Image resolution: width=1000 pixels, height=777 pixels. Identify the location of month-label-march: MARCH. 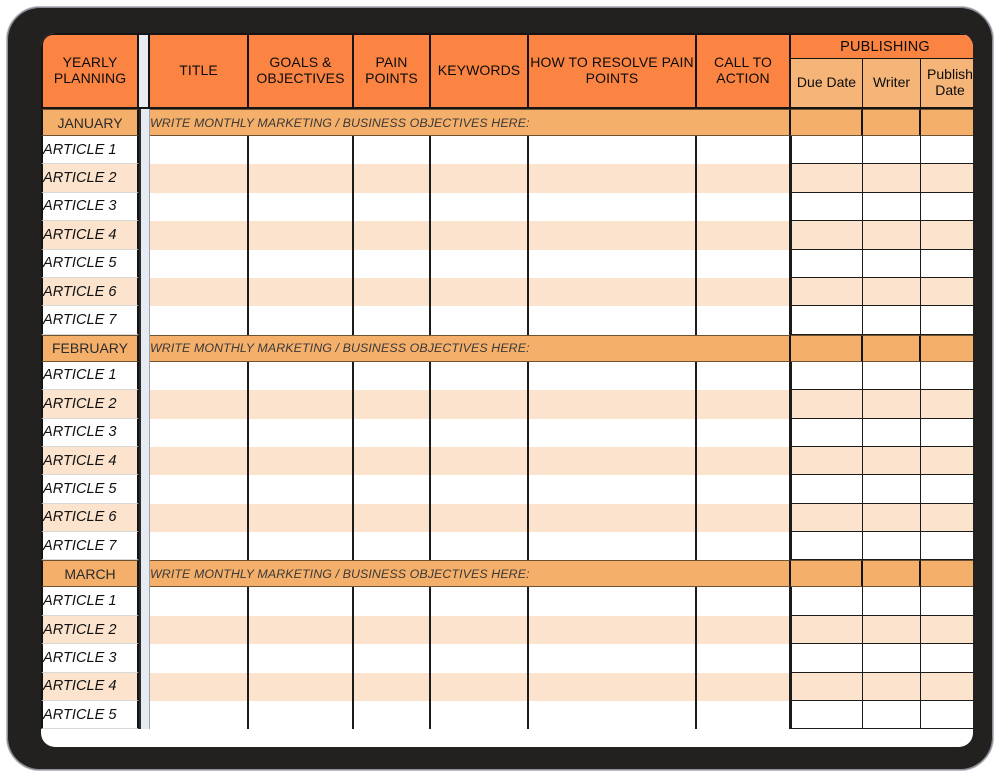
(90, 574).